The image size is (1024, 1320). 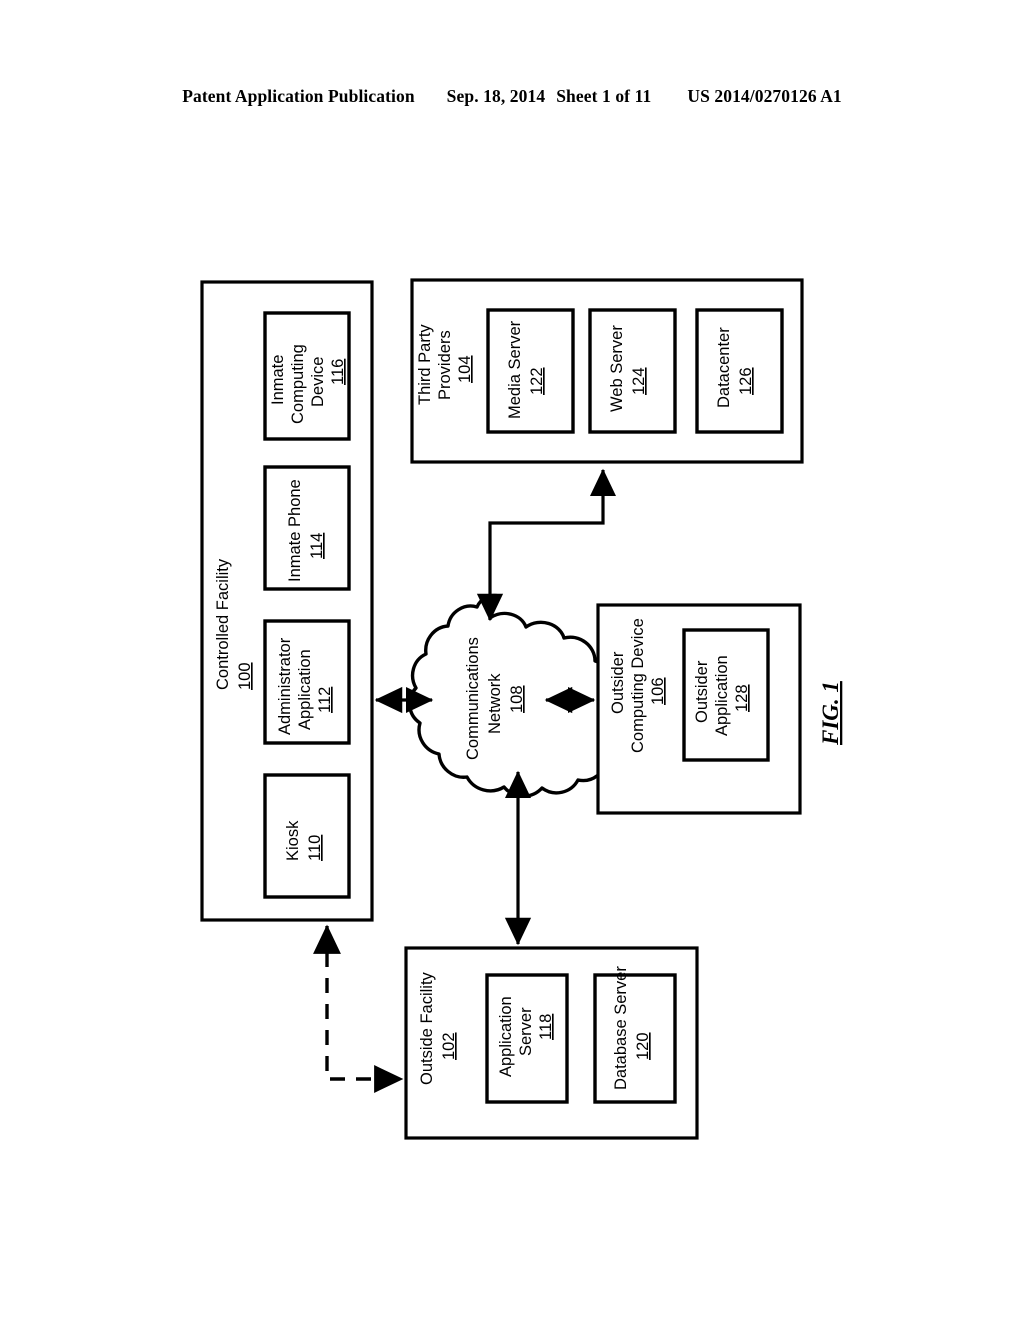 What do you see at coordinates (358, 1008) in the screenshot?
I see `connector-controlled-facility-to-outside-facility` at bounding box center [358, 1008].